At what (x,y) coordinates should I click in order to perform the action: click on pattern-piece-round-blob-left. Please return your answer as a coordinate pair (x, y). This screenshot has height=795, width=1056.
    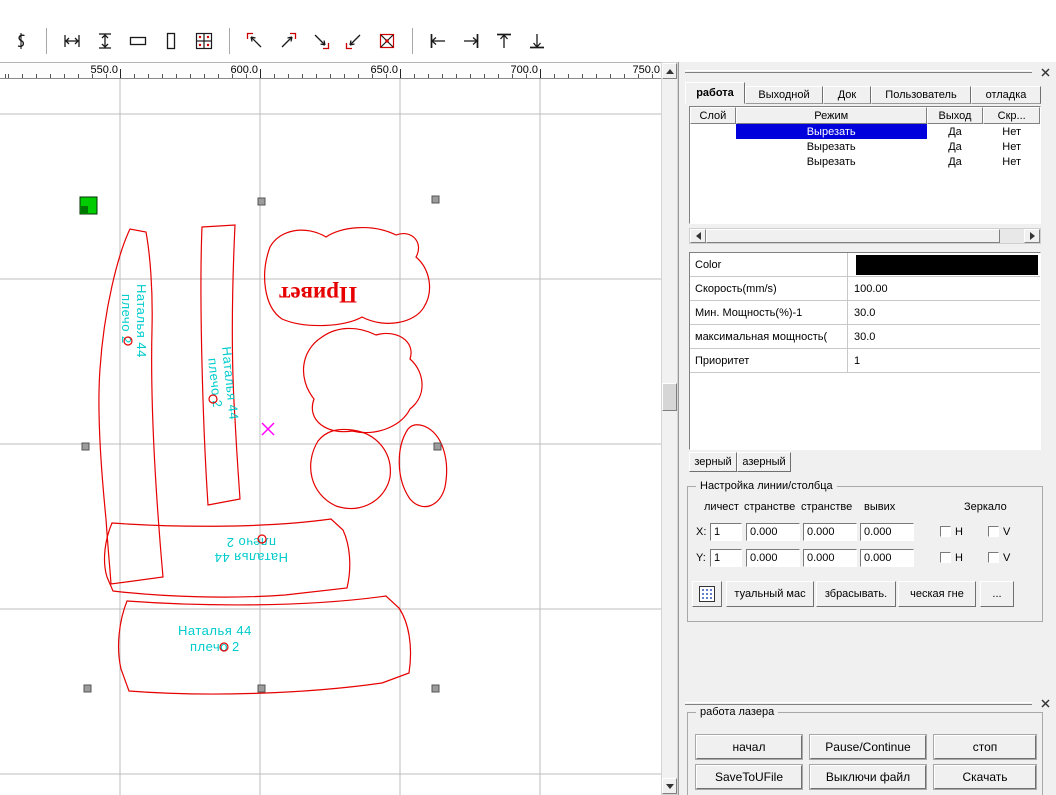
    Looking at the image, I should click on (350, 469).